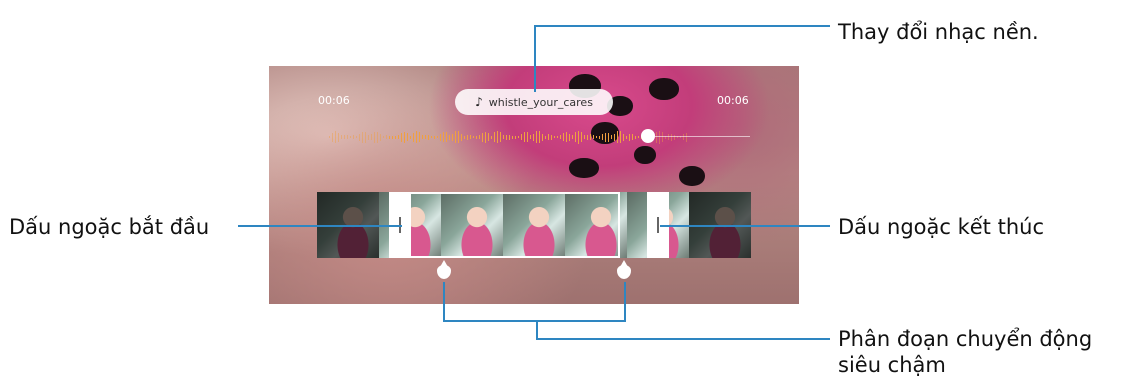  Describe the element at coordinates (320, 226) in the screenshot. I see `callout-line-start-bracket` at that location.